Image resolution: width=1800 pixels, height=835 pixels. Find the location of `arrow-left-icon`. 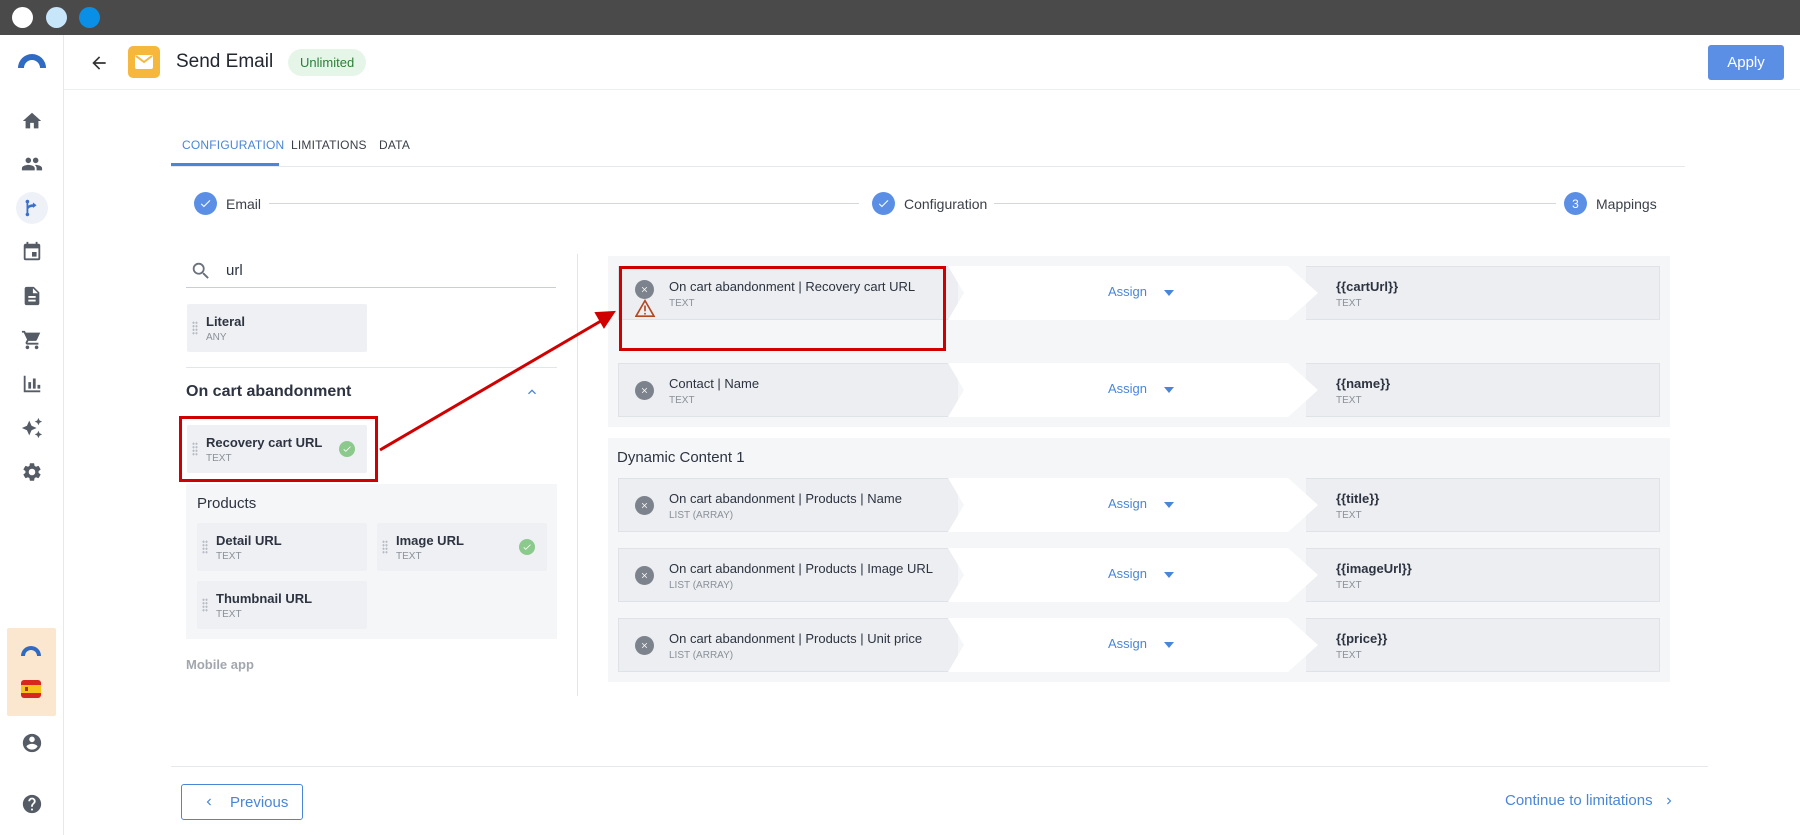

arrow-left-icon is located at coordinates (99, 63).